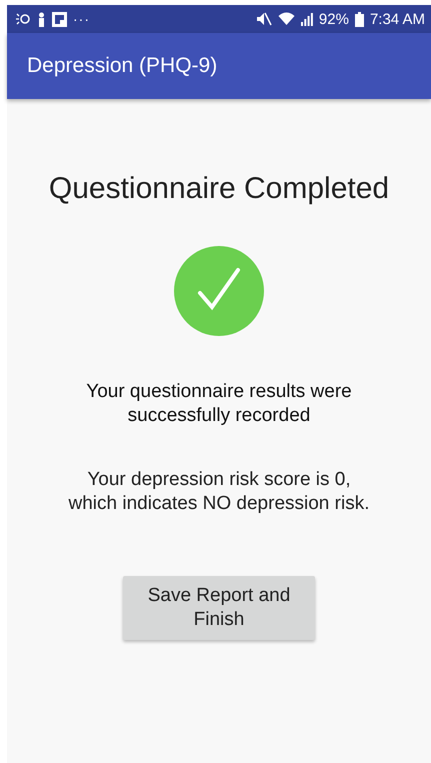  Describe the element at coordinates (286, 19) in the screenshot. I see `wifi-icon` at that location.